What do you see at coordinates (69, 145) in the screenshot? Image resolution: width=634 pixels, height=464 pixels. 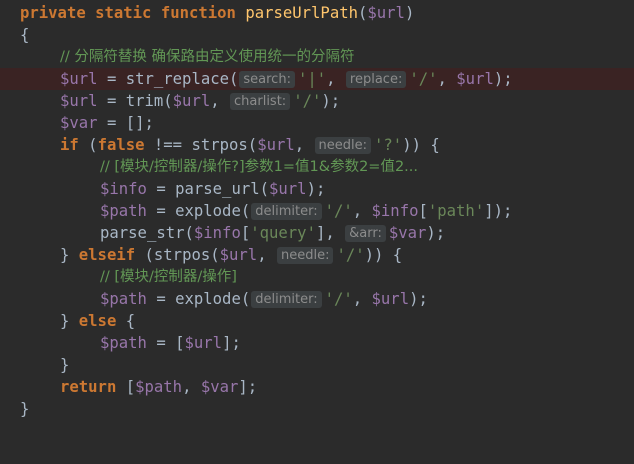 I see `keyword: if` at bounding box center [69, 145].